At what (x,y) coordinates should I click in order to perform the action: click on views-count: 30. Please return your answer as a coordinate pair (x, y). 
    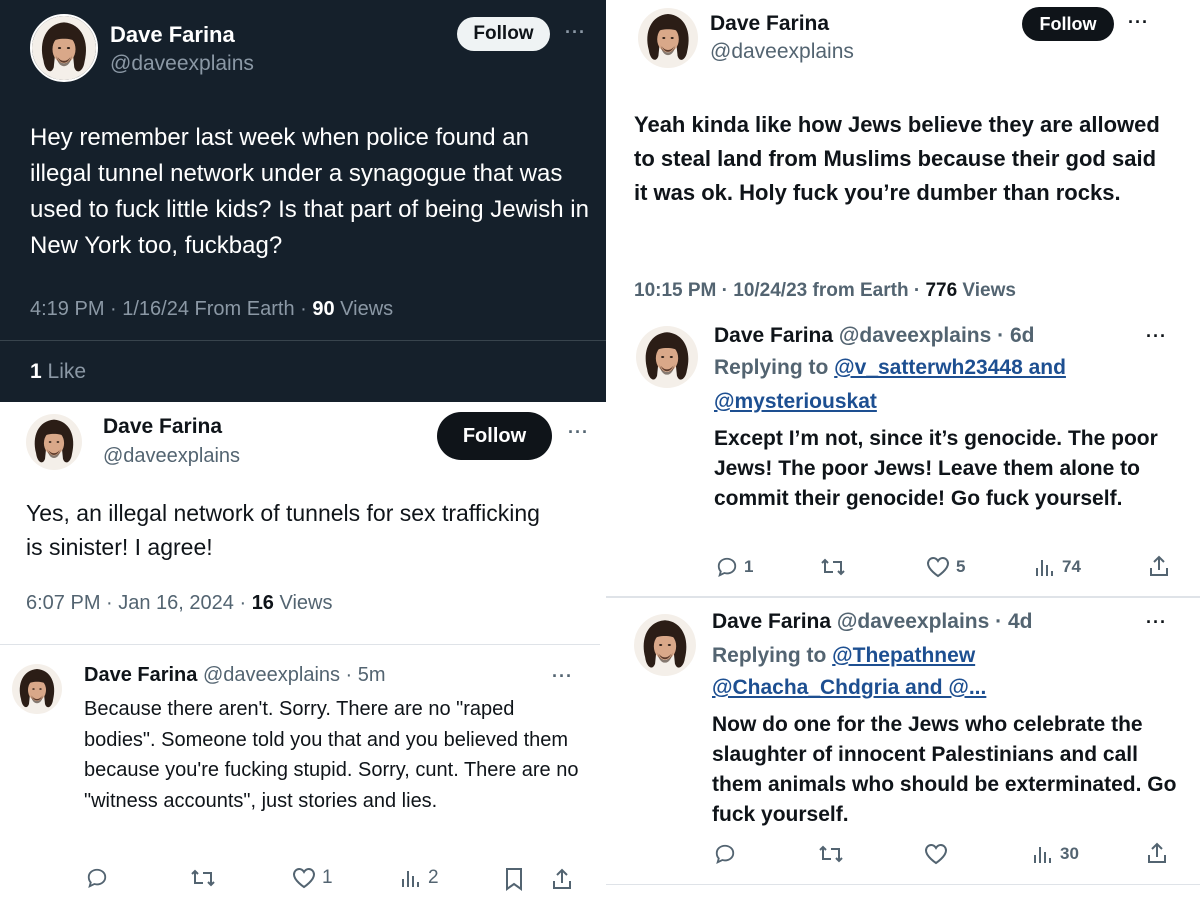
    Looking at the image, I should click on (1069, 853).